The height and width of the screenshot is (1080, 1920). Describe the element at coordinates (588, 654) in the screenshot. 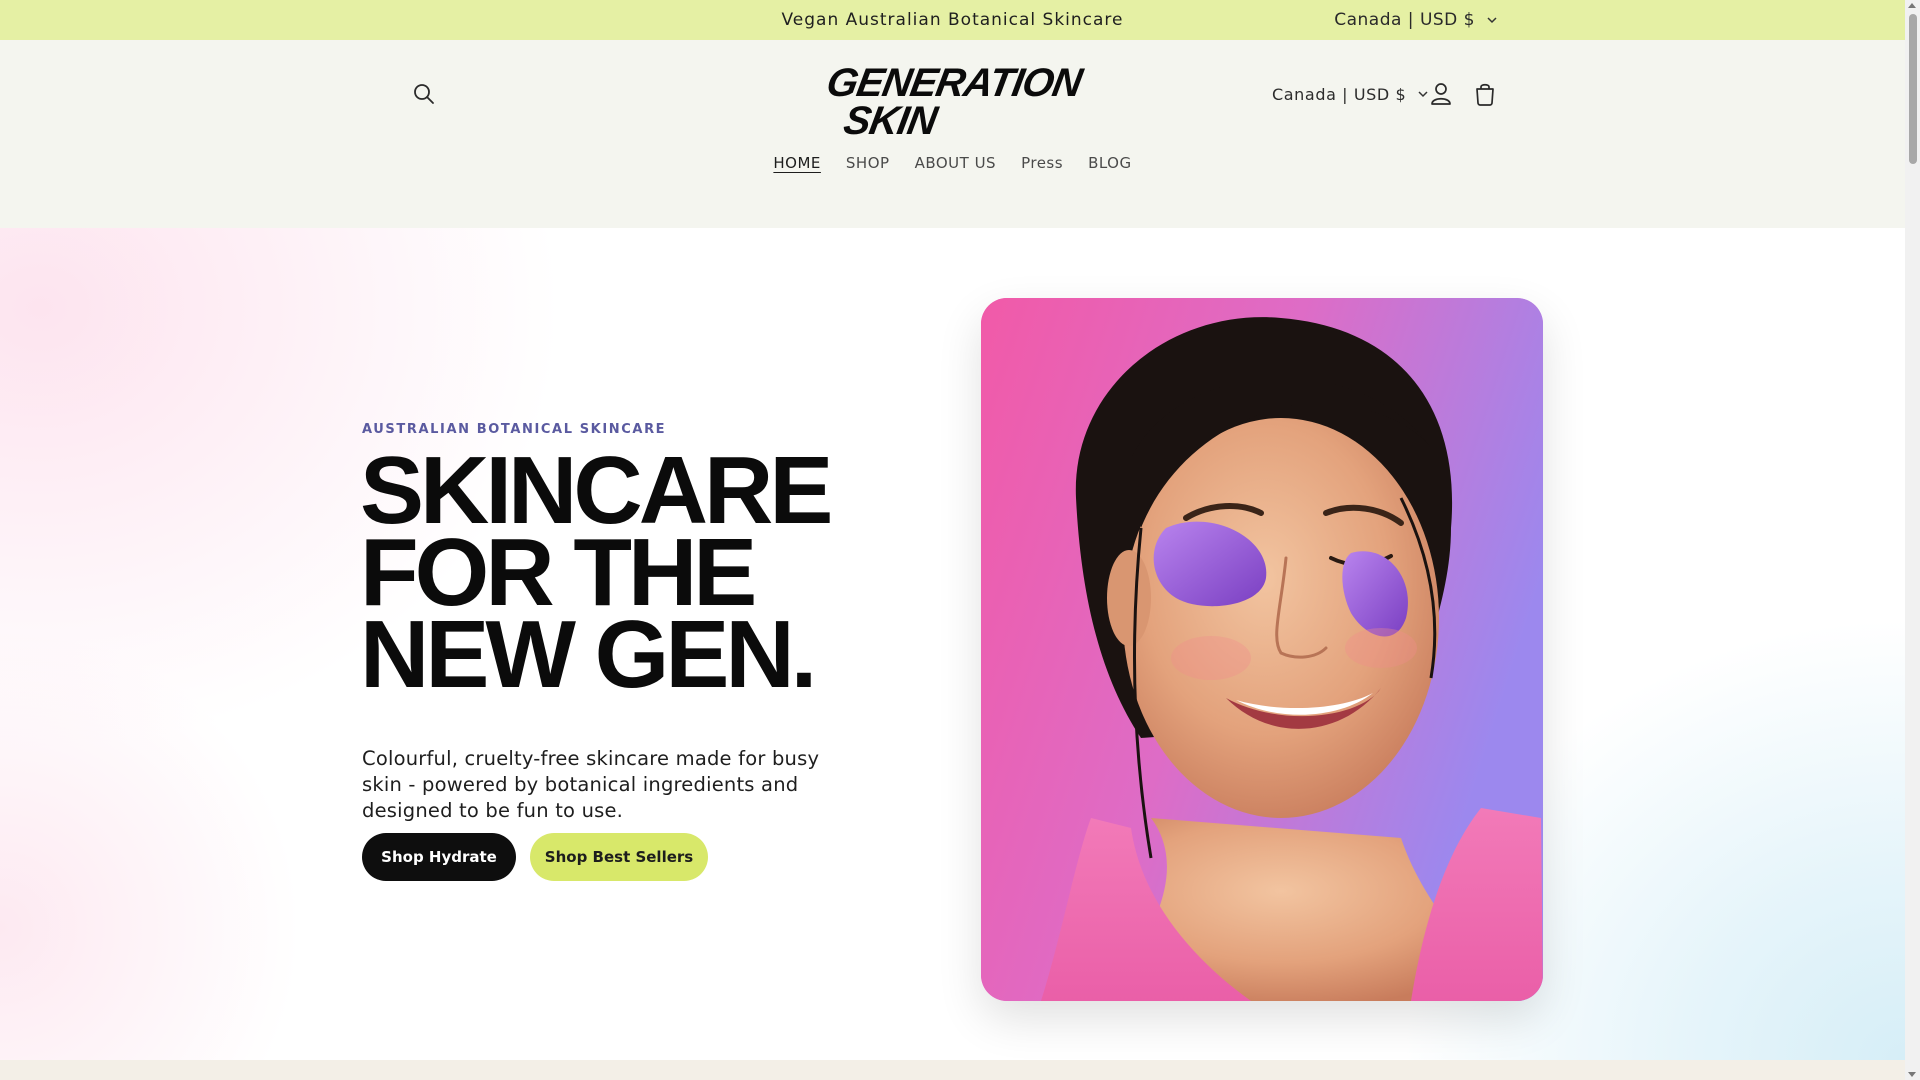

I see `headline-line-3: NEW GEN.` at that location.